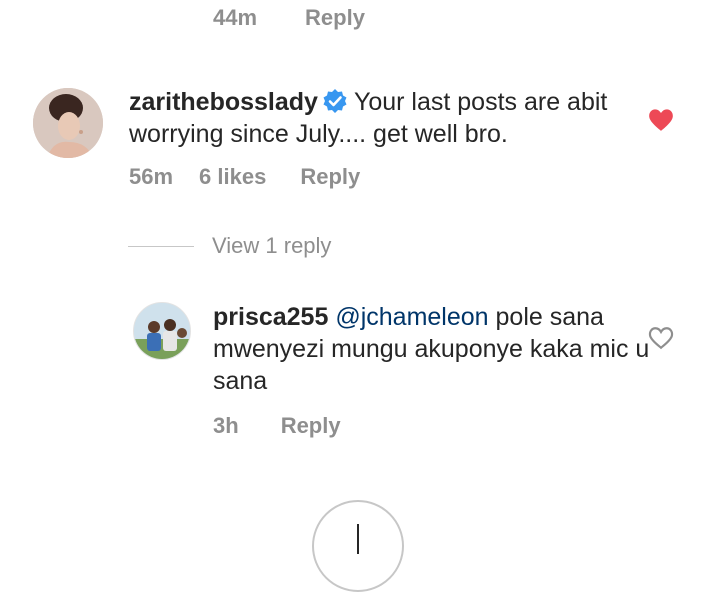 The image size is (715, 592). I want to click on comment-meta: 56m 6 likes Reply, so click(244, 177).